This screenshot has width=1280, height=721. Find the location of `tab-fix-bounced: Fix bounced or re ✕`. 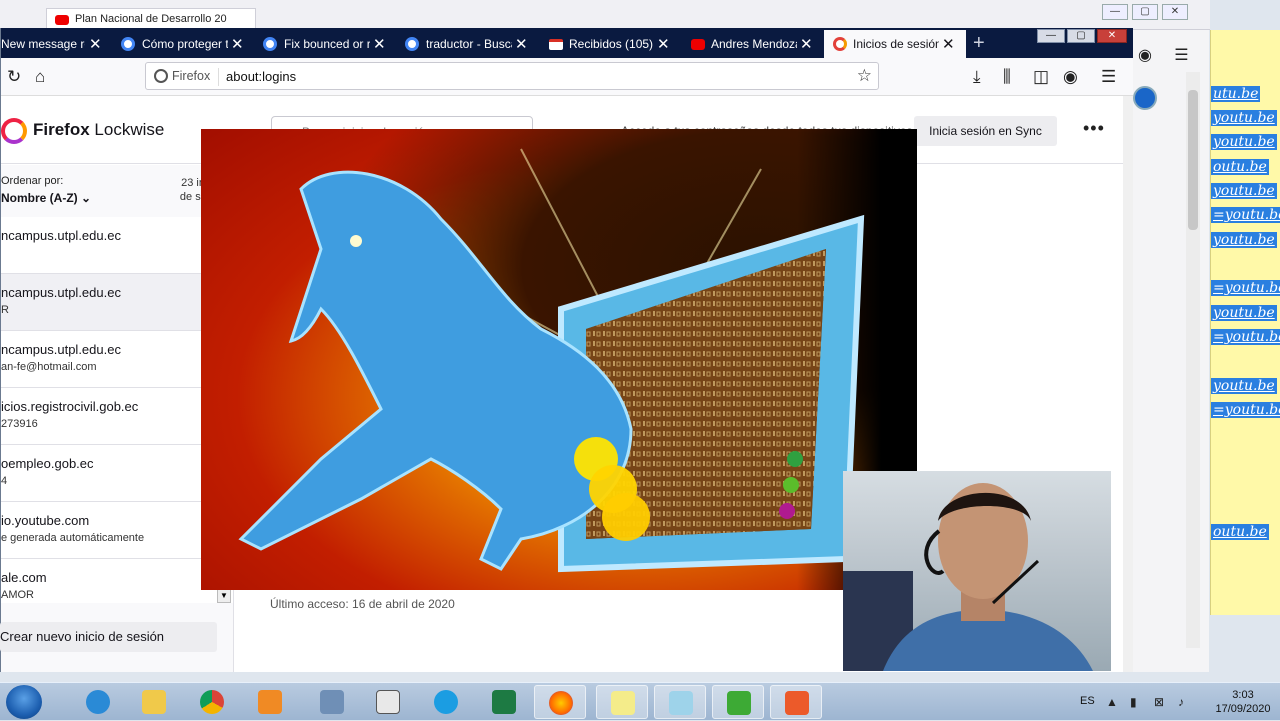

tab-fix-bounced: Fix bounced or re ✕ is located at coordinates (325, 44).